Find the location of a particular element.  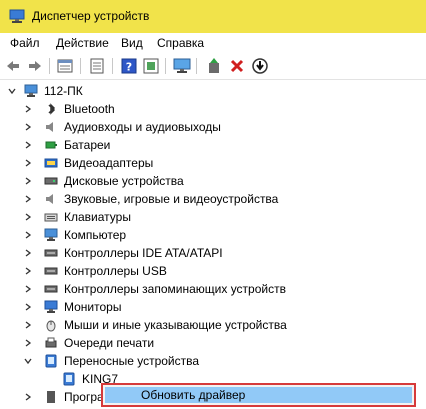

tree-category-label: Очереди печати is located at coordinates (109, 343).